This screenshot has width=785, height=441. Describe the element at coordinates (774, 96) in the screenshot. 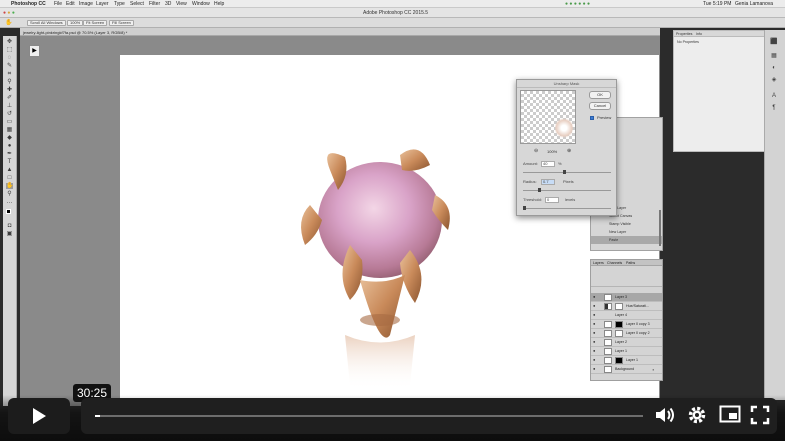

I see `character-panel-icon: A` at that location.